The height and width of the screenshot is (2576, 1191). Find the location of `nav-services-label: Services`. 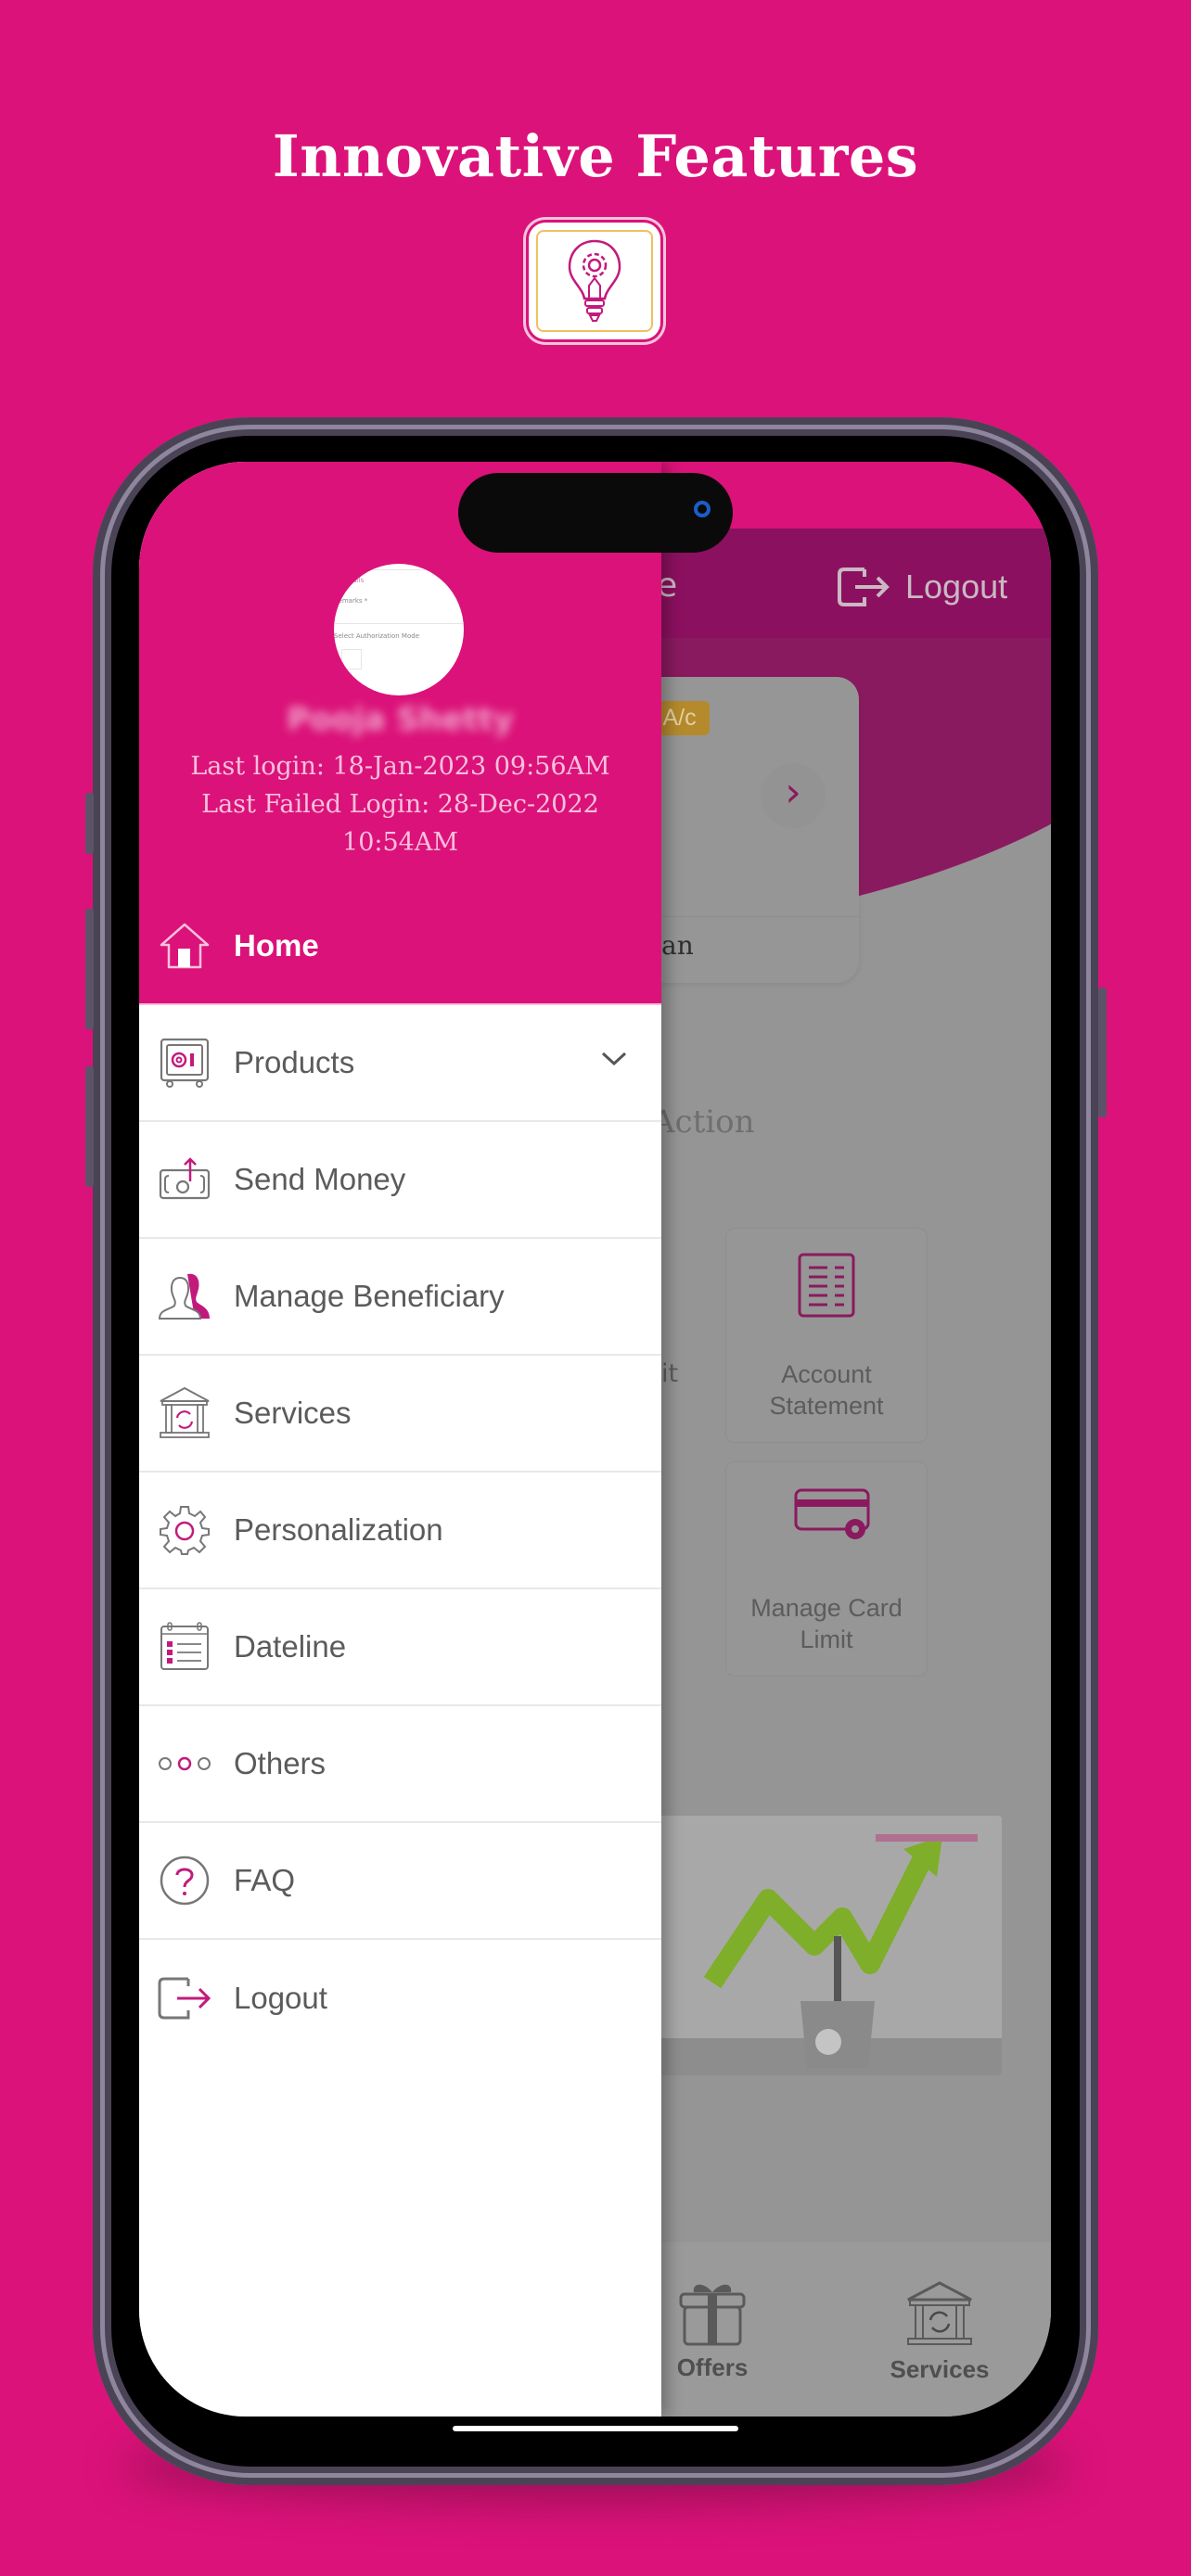

nav-services-label: Services is located at coordinates (940, 2369).